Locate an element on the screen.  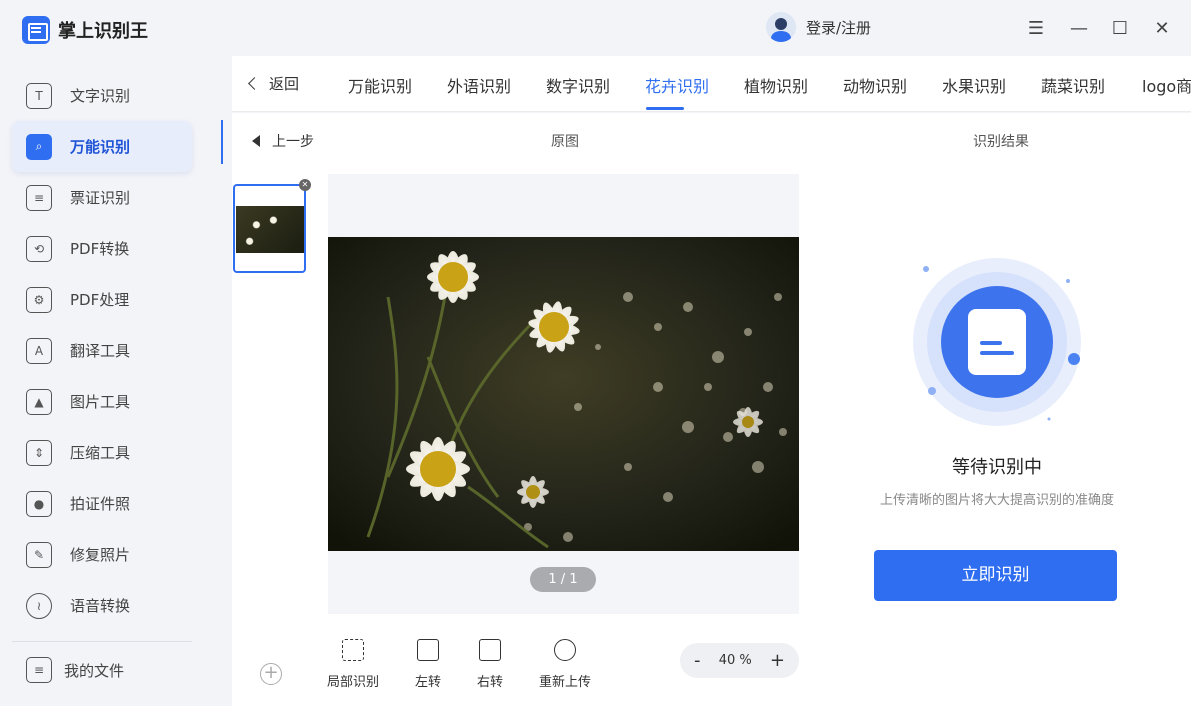
reupload-button: 重新上传 is located at coordinates (565, 661).